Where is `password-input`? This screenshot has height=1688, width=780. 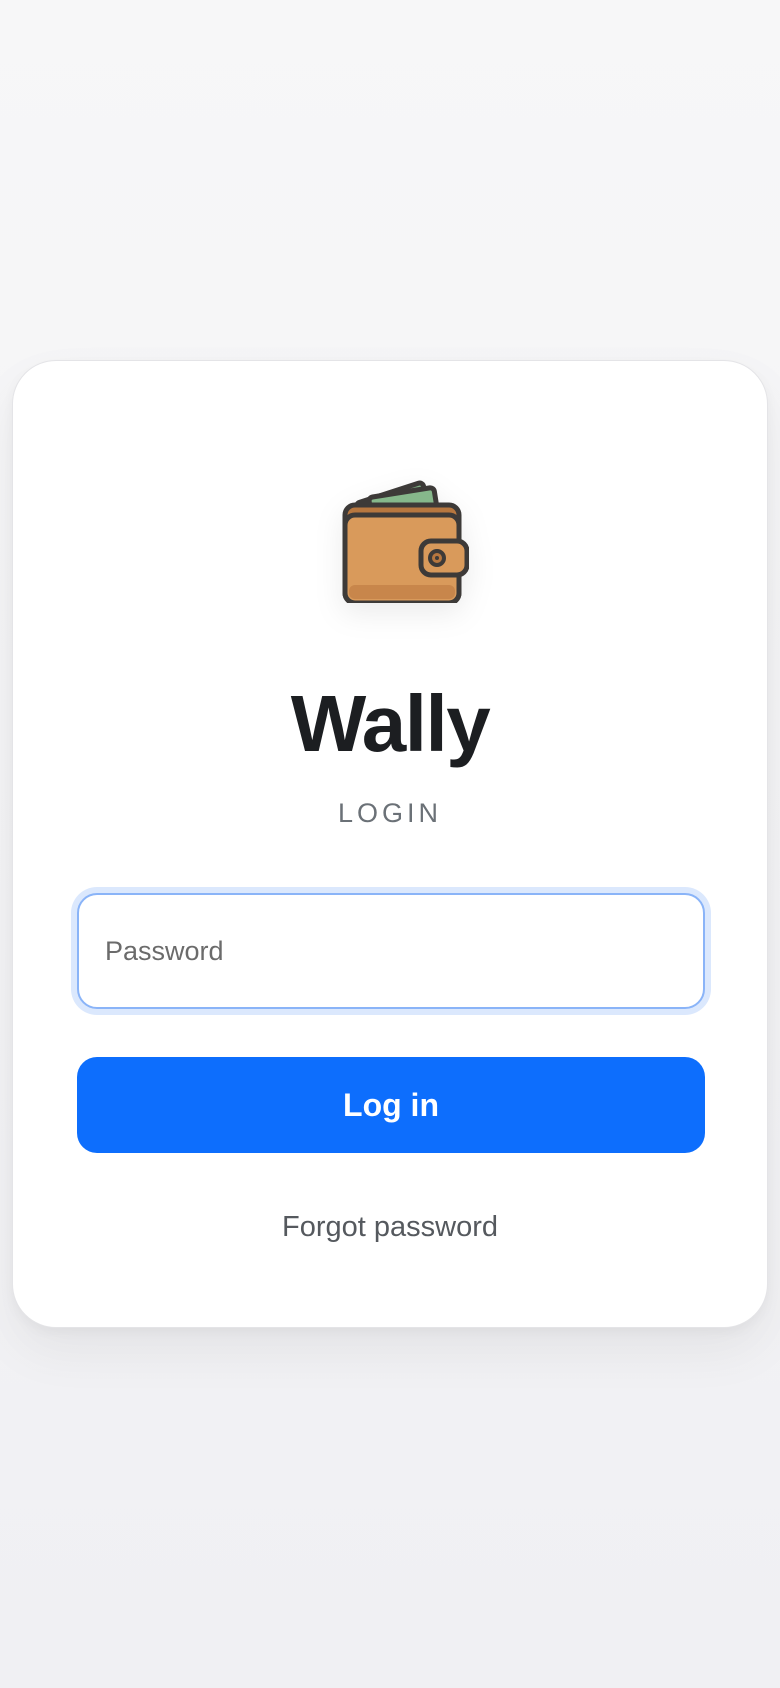
password-input is located at coordinates (391, 951).